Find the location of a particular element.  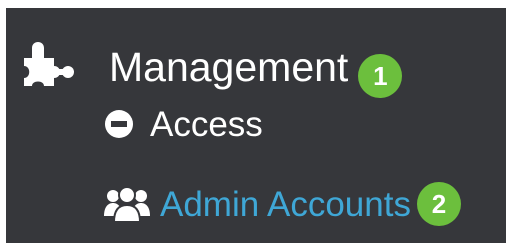

admin-accounts-link: Admin Accounts is located at coordinates (285, 204).